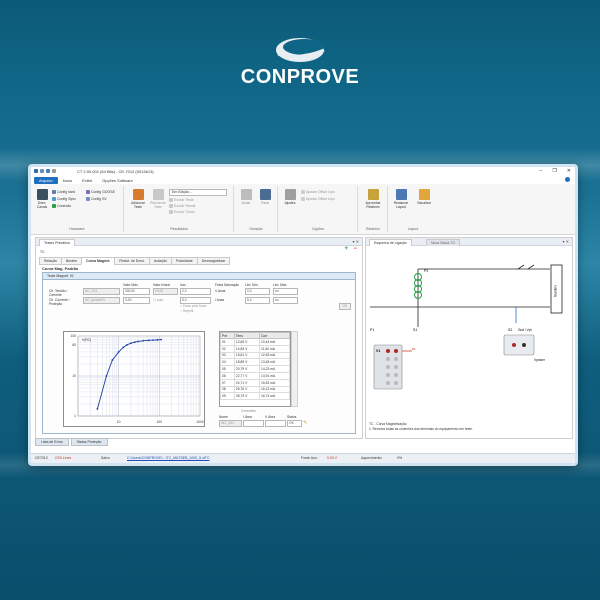  I want to click on magnet-test-box-title: Teste Magnet. 01, so click(199, 276).